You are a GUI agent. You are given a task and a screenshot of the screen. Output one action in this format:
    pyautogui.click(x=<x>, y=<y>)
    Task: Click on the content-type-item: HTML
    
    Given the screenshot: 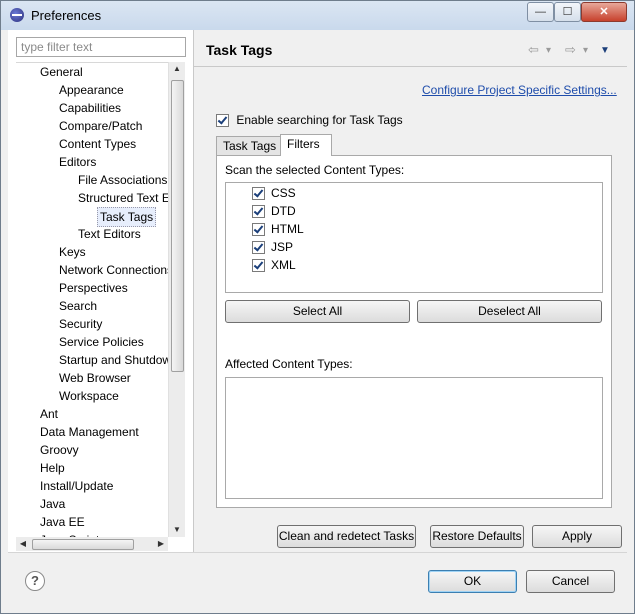 What is the action you would take?
    pyautogui.click(x=278, y=229)
    